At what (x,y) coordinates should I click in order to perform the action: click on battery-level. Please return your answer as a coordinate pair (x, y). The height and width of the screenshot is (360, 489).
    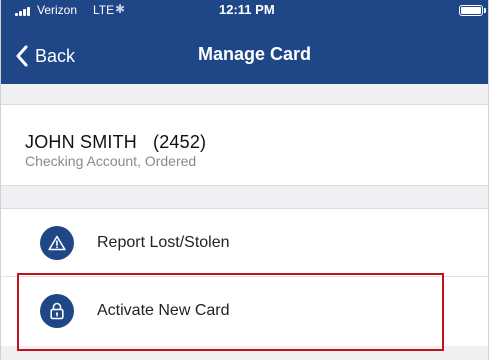
    Looking at the image, I should click on (471, 10).